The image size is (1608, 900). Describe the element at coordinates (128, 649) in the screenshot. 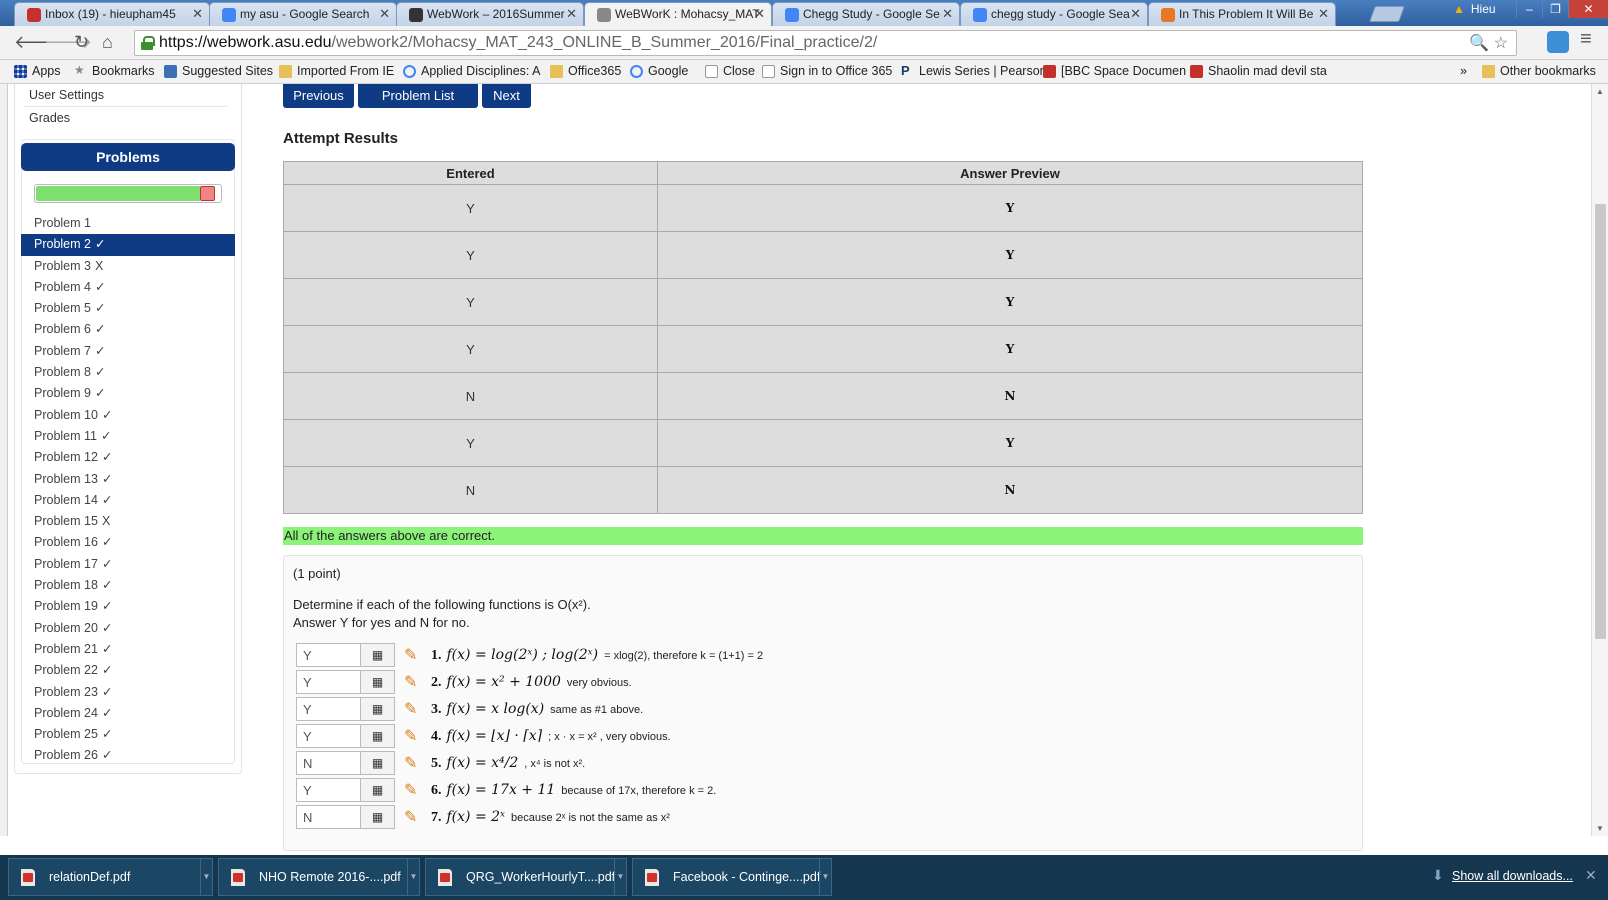

I see `problem-link-21: Problem 21 ✓` at that location.